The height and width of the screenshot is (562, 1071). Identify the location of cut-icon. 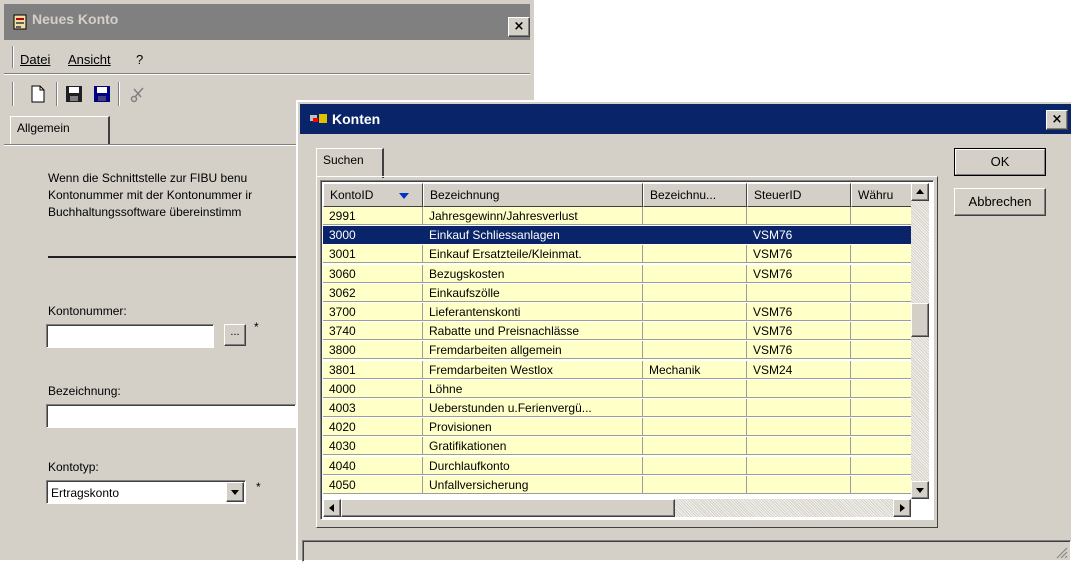
(138, 94).